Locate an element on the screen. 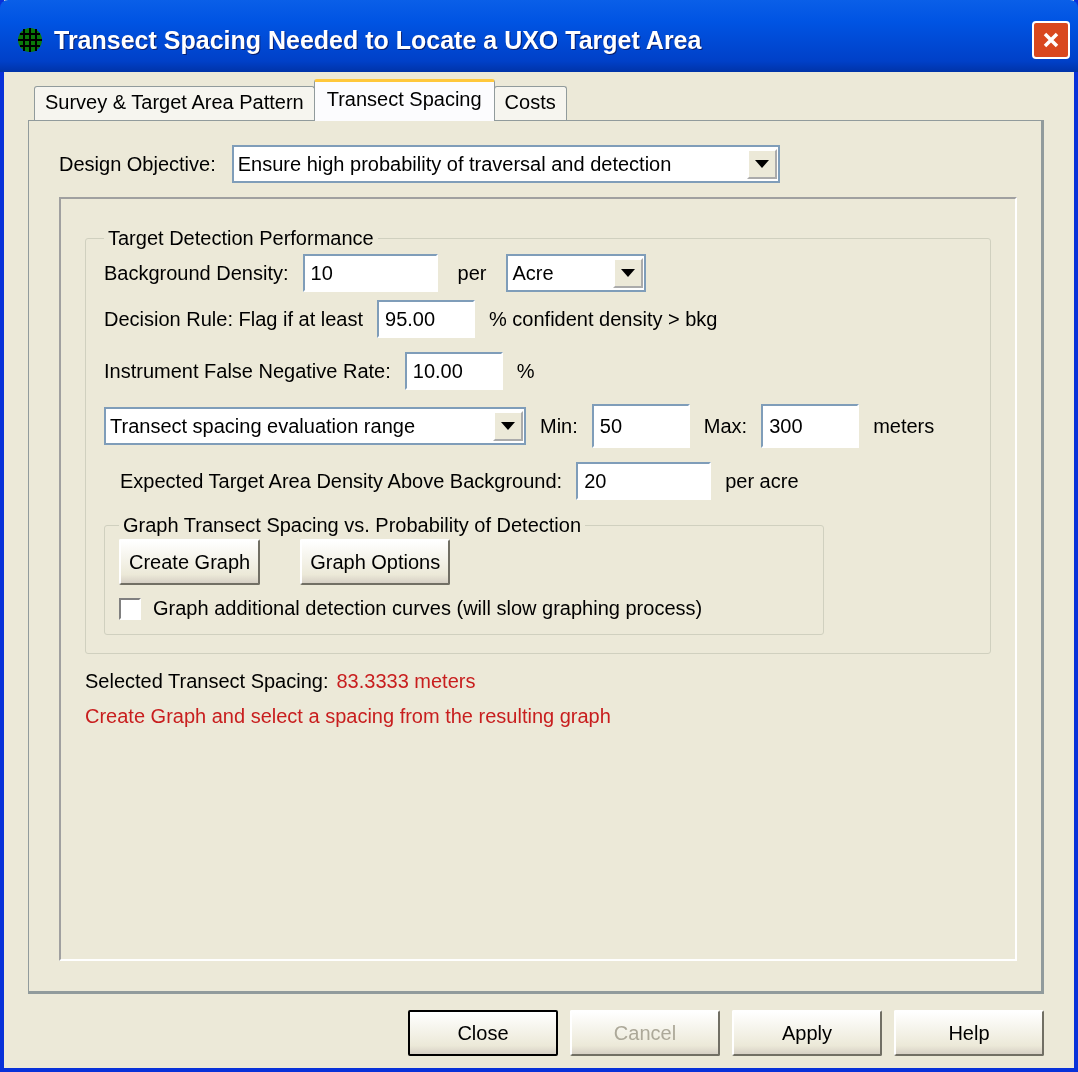  close-button is located at coordinates (1051, 40).